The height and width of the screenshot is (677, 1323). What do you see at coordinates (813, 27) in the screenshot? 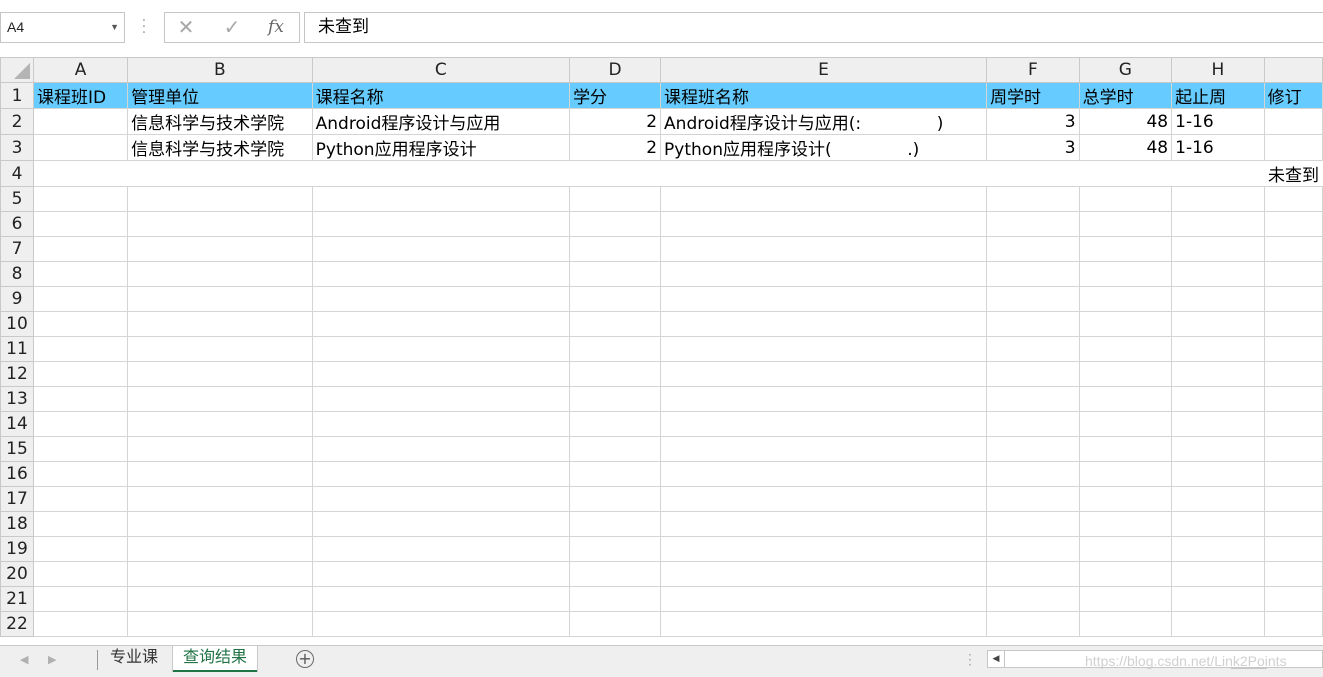
I see `formula-input: 未查到` at bounding box center [813, 27].